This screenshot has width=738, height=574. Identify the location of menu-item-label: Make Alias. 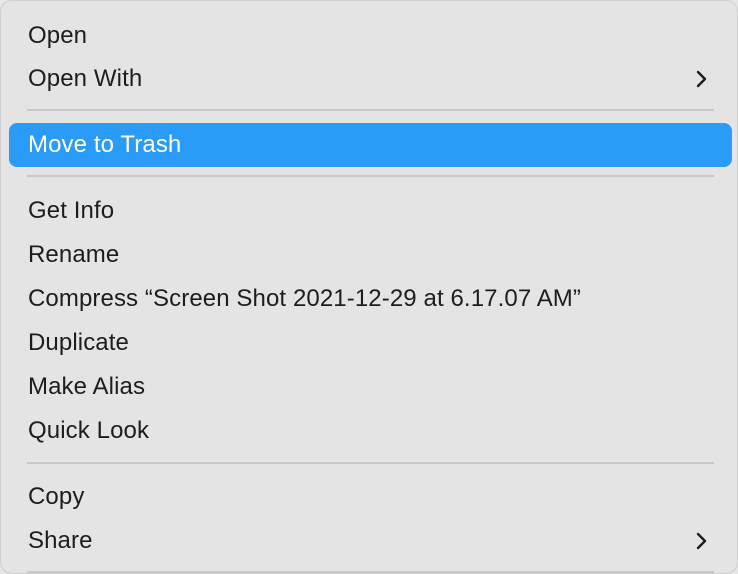
(87, 386).